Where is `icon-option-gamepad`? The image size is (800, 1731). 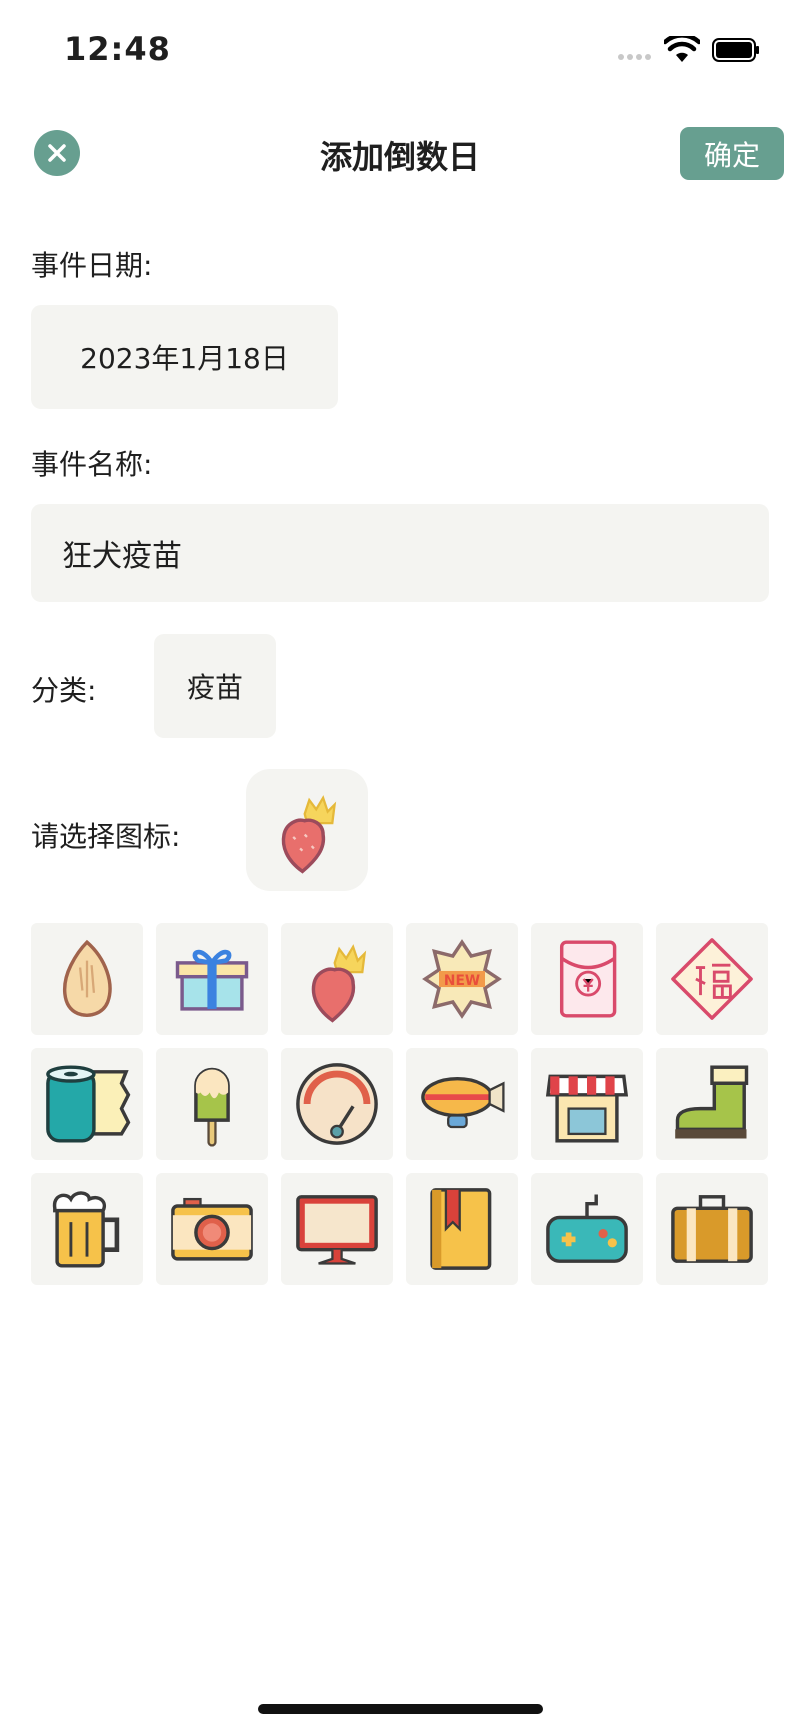
icon-option-gamepad is located at coordinates (587, 1229).